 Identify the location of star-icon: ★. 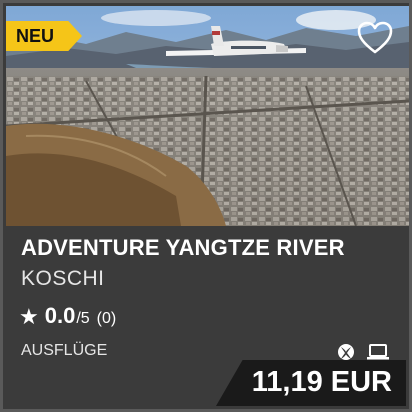
(29, 316).